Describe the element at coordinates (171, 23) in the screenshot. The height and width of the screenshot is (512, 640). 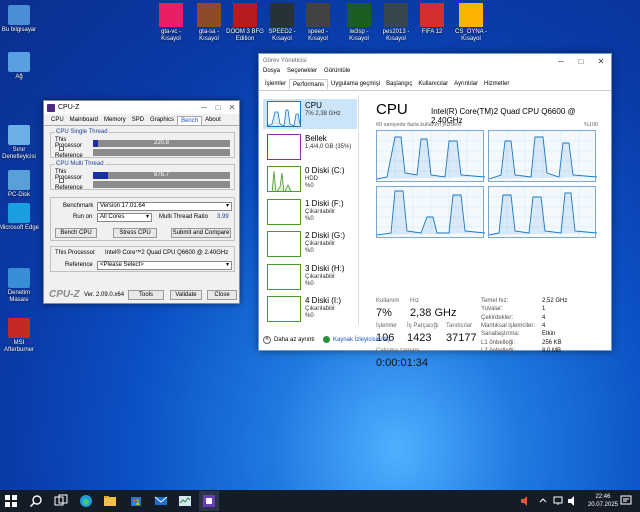
I see `desktop-icon: gta-vc - Kısayol` at that location.